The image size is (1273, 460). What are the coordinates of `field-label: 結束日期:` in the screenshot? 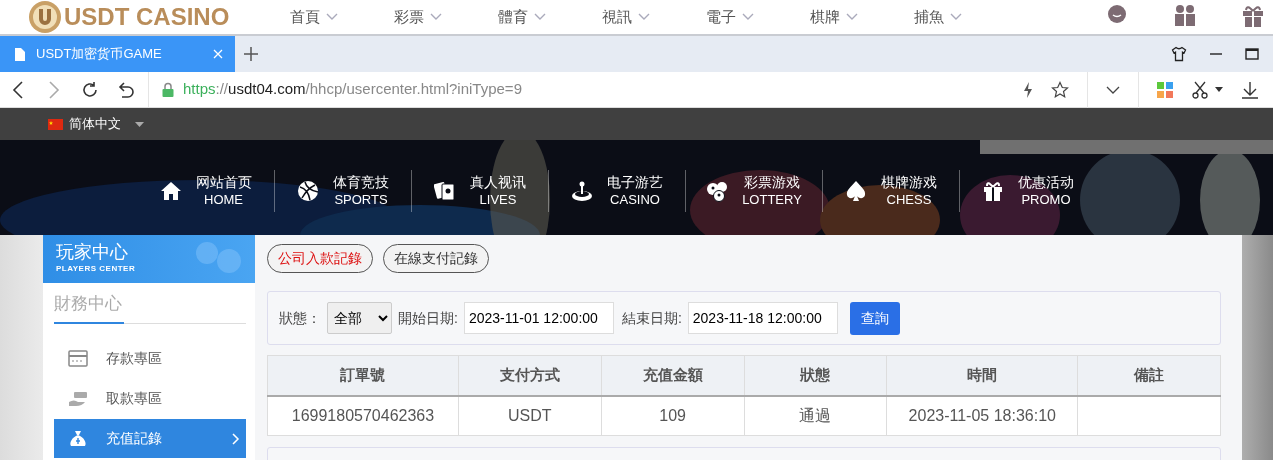 It's located at (651, 318).